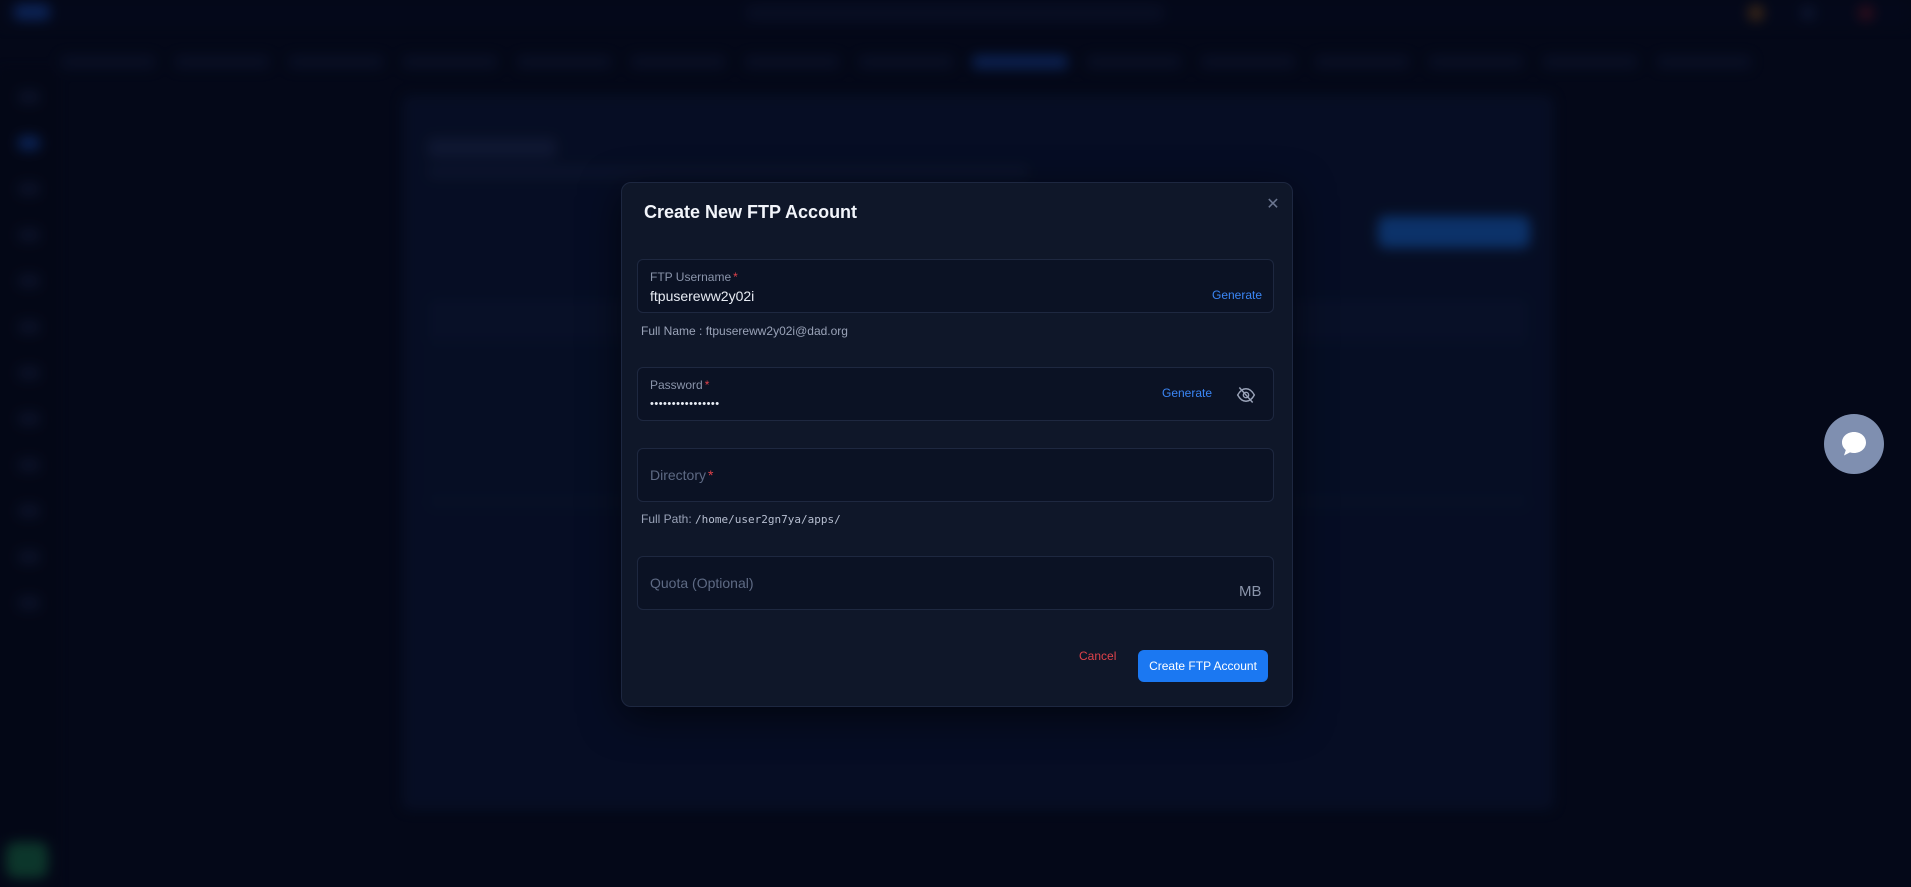 The width and height of the screenshot is (1911, 887). I want to click on chat-bubble-icon, so click(1854, 444).